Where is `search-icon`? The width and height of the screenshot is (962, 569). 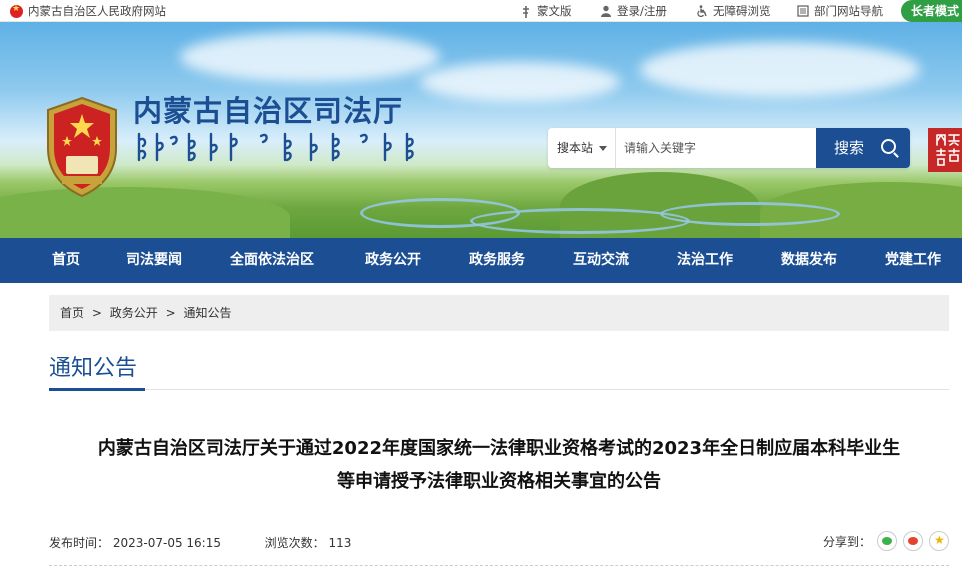
search-icon is located at coordinates (888, 146).